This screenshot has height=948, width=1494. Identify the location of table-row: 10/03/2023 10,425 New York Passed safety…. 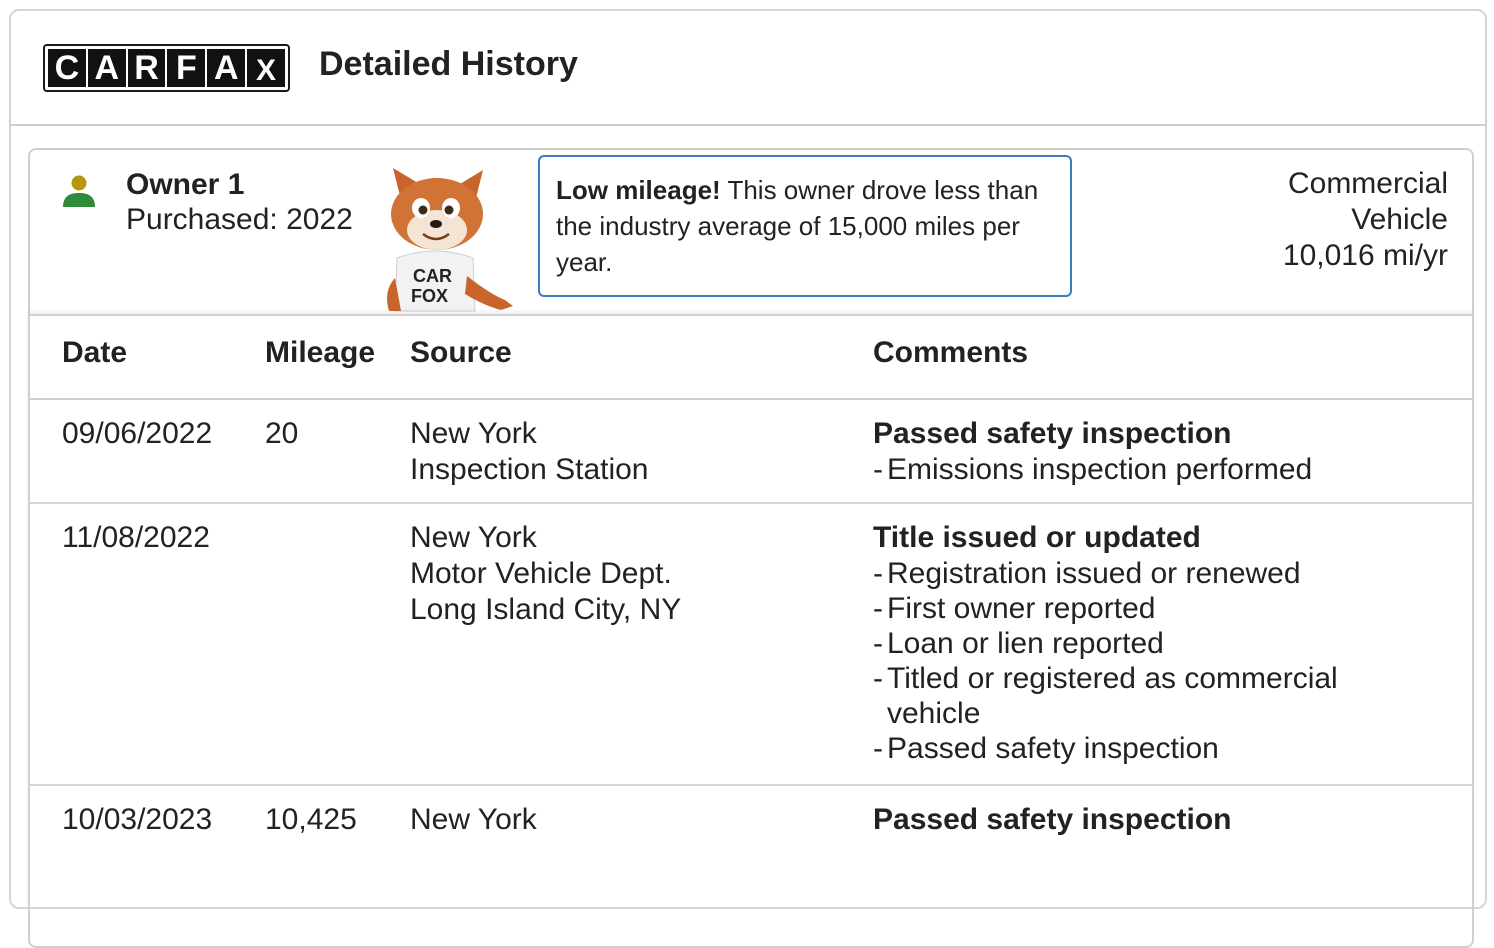
(751, 846).